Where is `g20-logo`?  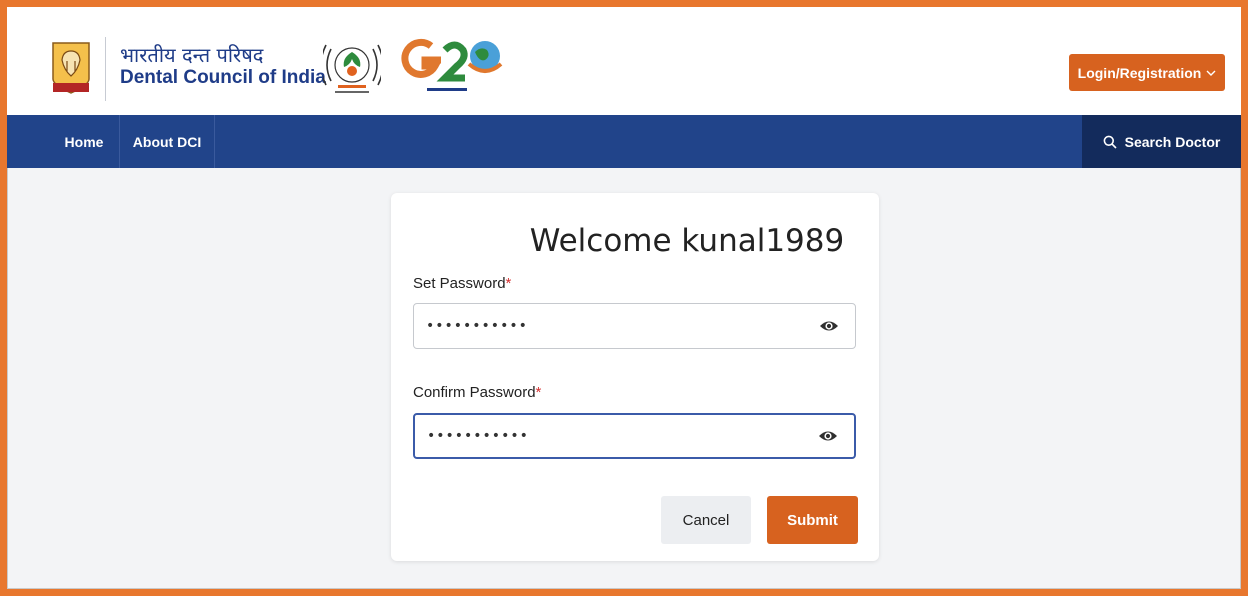
g20-logo is located at coordinates (452, 64).